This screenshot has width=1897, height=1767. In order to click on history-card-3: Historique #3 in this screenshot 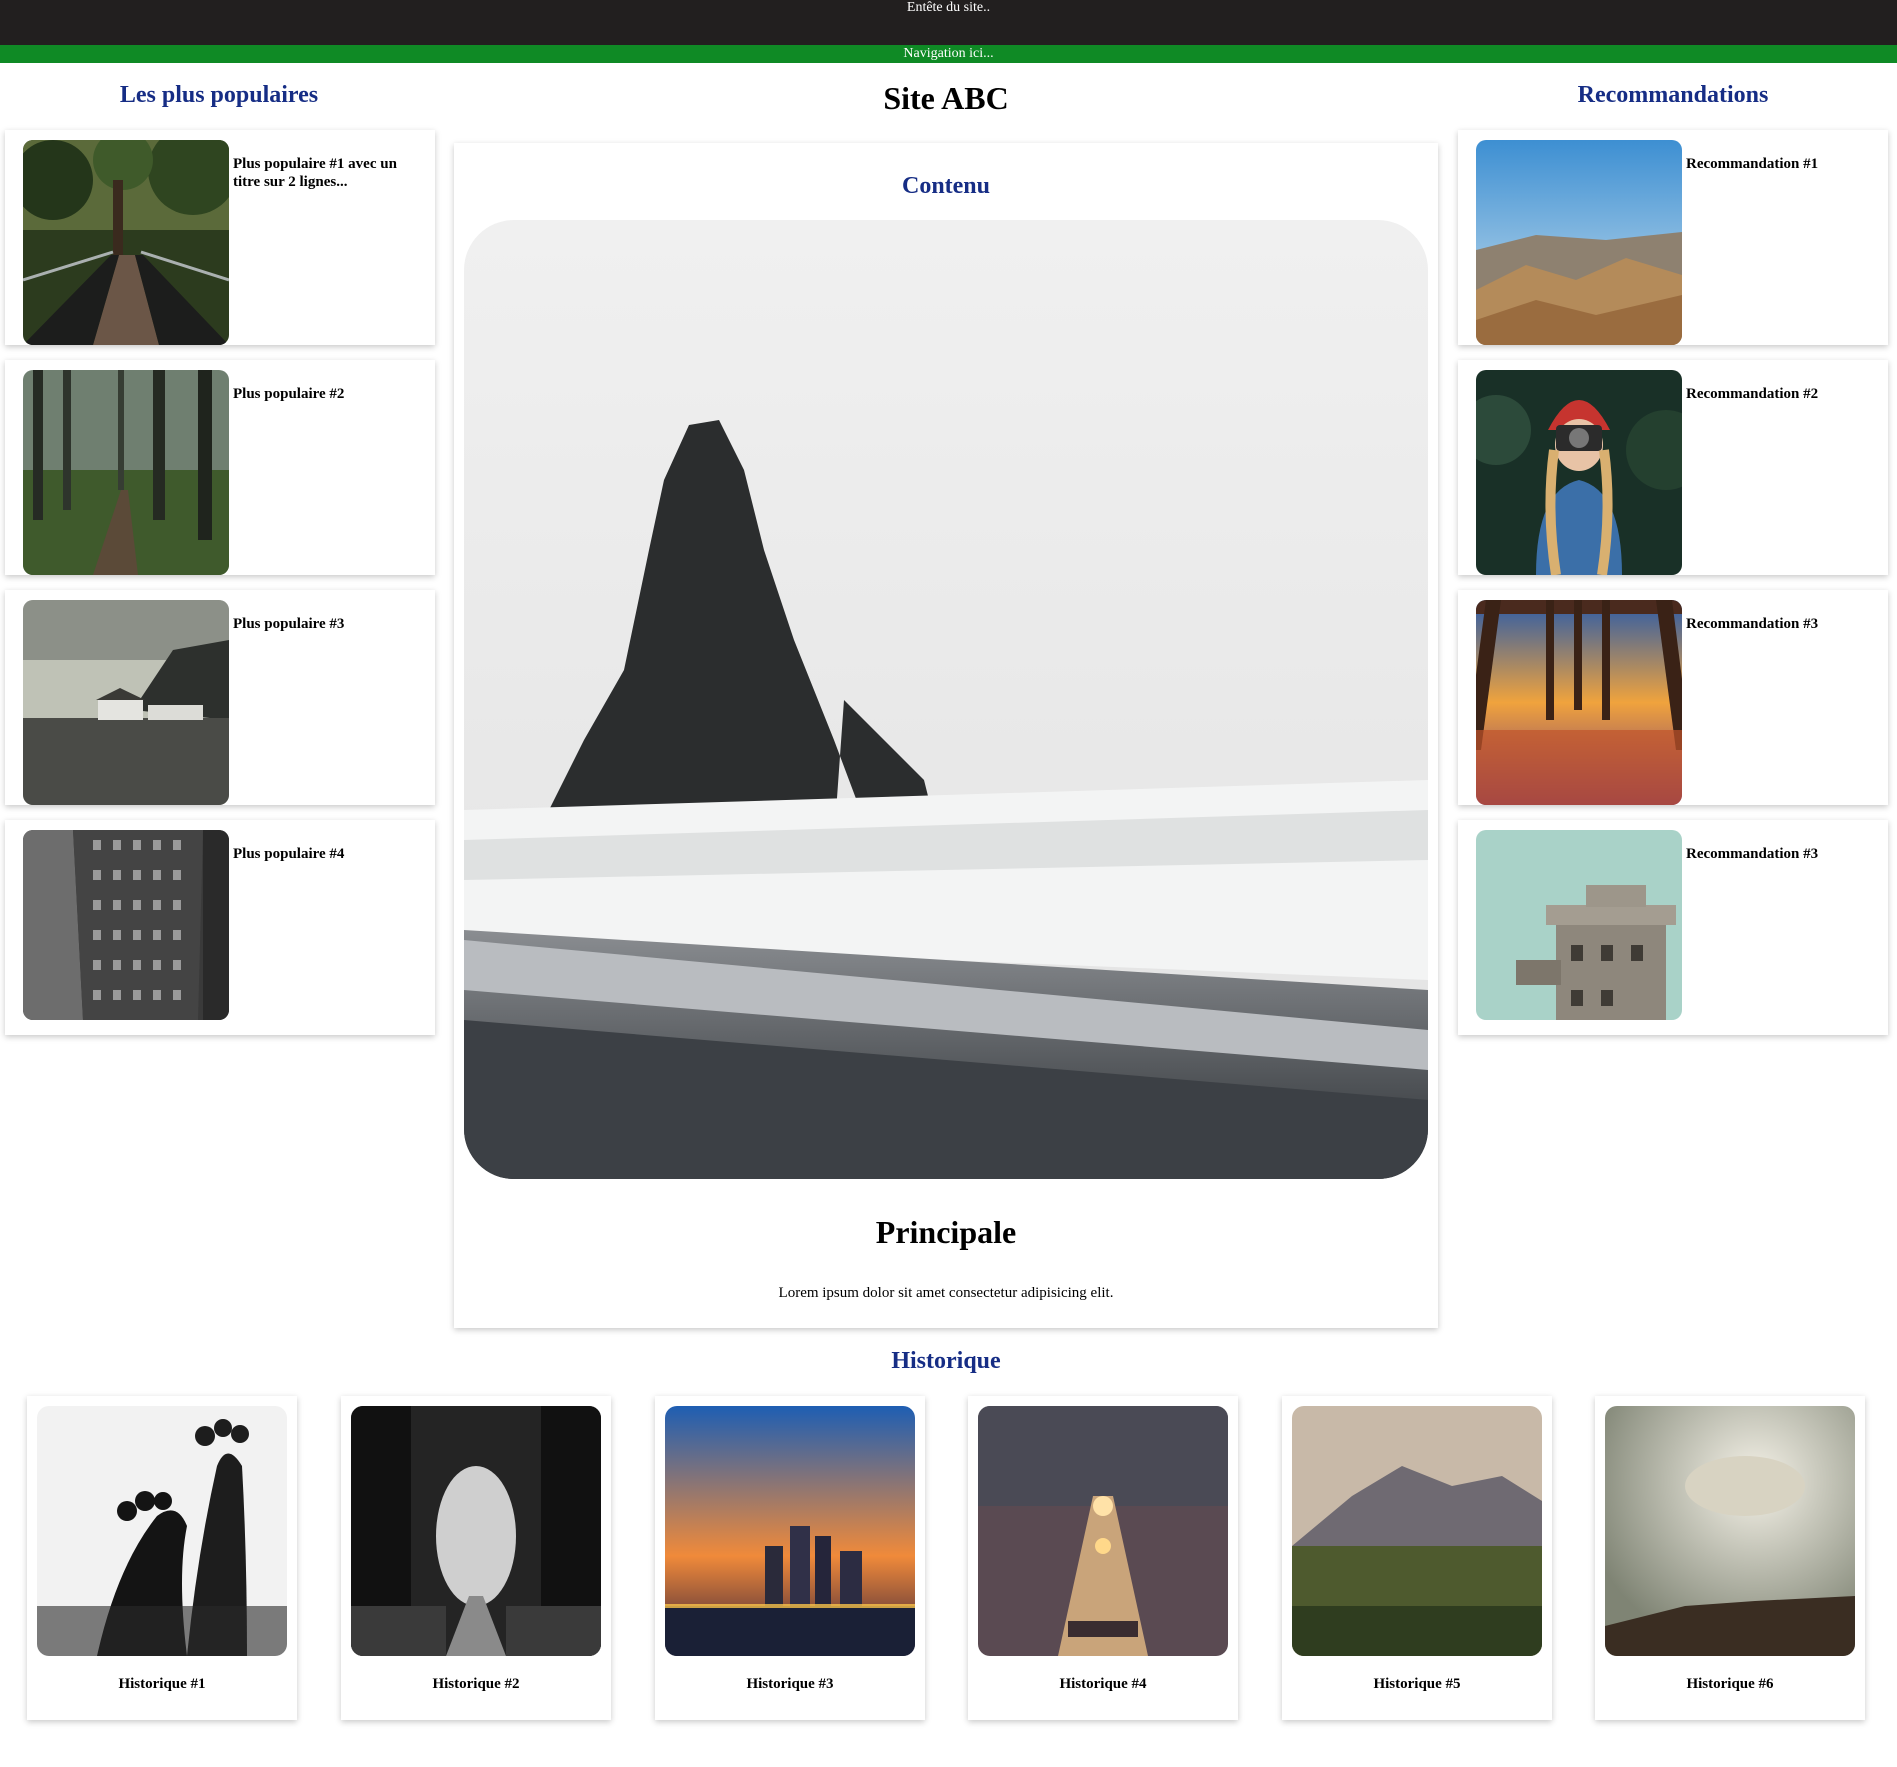, I will do `click(790, 1558)`.